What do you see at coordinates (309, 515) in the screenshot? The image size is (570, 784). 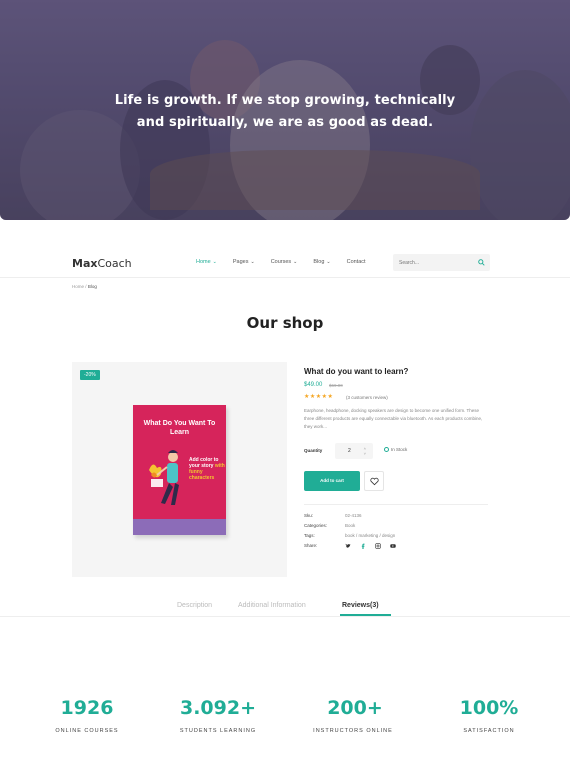 I see `meta-key: Sku:` at bounding box center [309, 515].